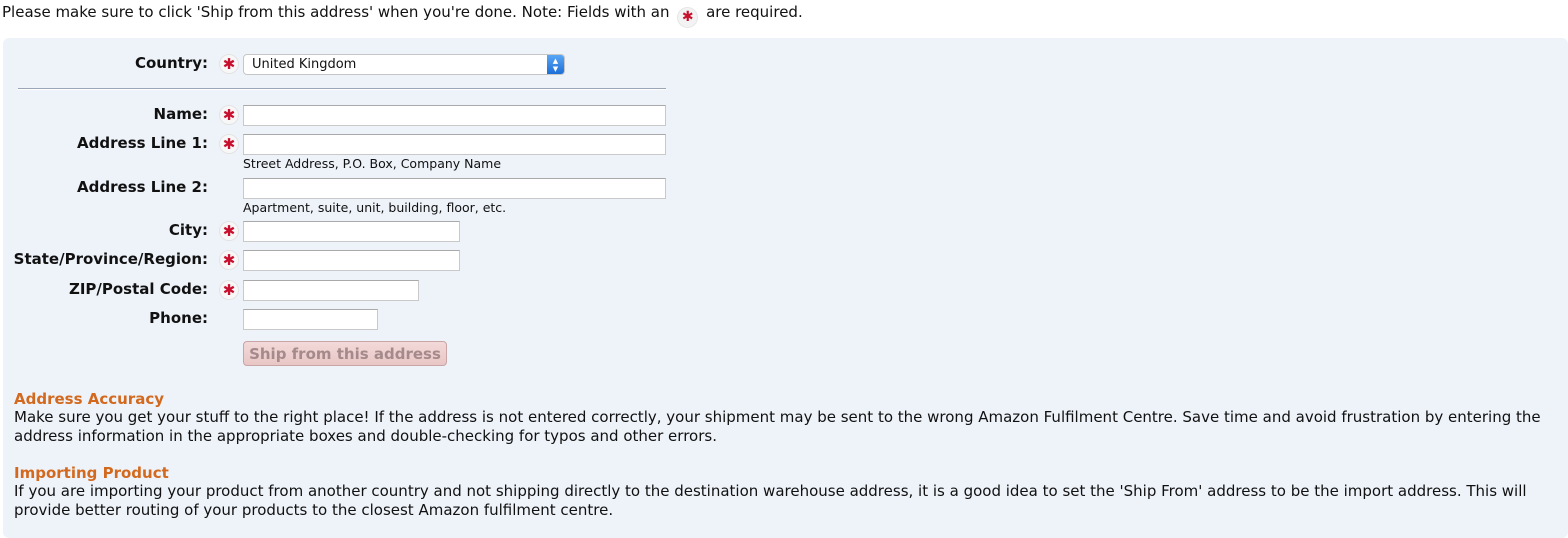  Describe the element at coordinates (142, 143) in the screenshot. I see `address-line-1-label: Address Line 1:` at that location.